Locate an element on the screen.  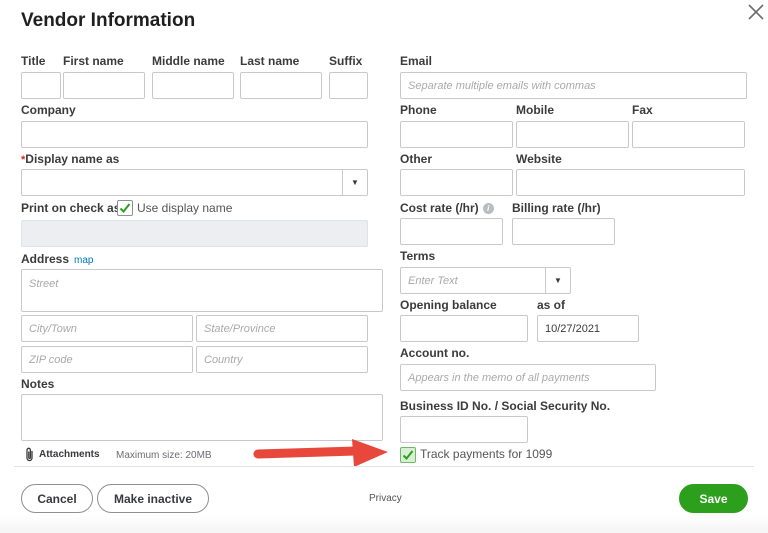
city-input: City/Town is located at coordinates (107, 328).